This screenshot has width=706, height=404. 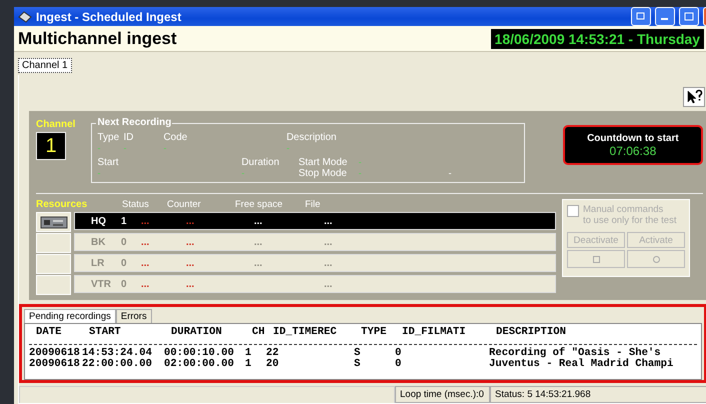 What do you see at coordinates (313, 205) in the screenshot?
I see `column-header: File` at bounding box center [313, 205].